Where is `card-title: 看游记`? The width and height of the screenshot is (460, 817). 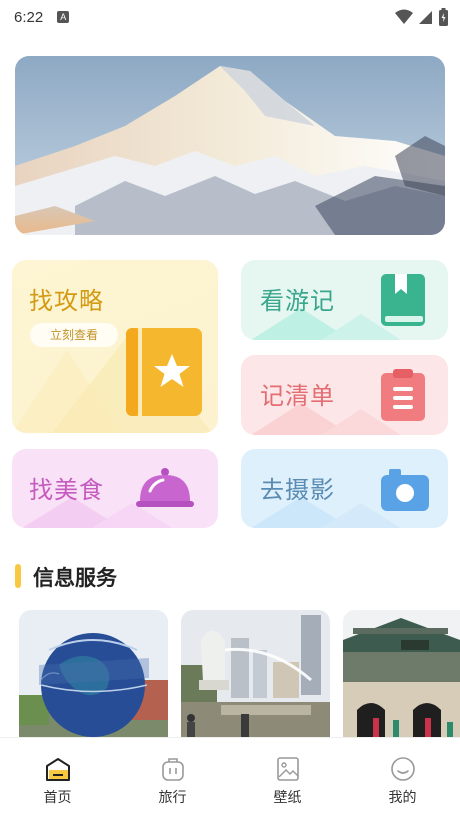
card-title: 看游记 is located at coordinates (297, 301).